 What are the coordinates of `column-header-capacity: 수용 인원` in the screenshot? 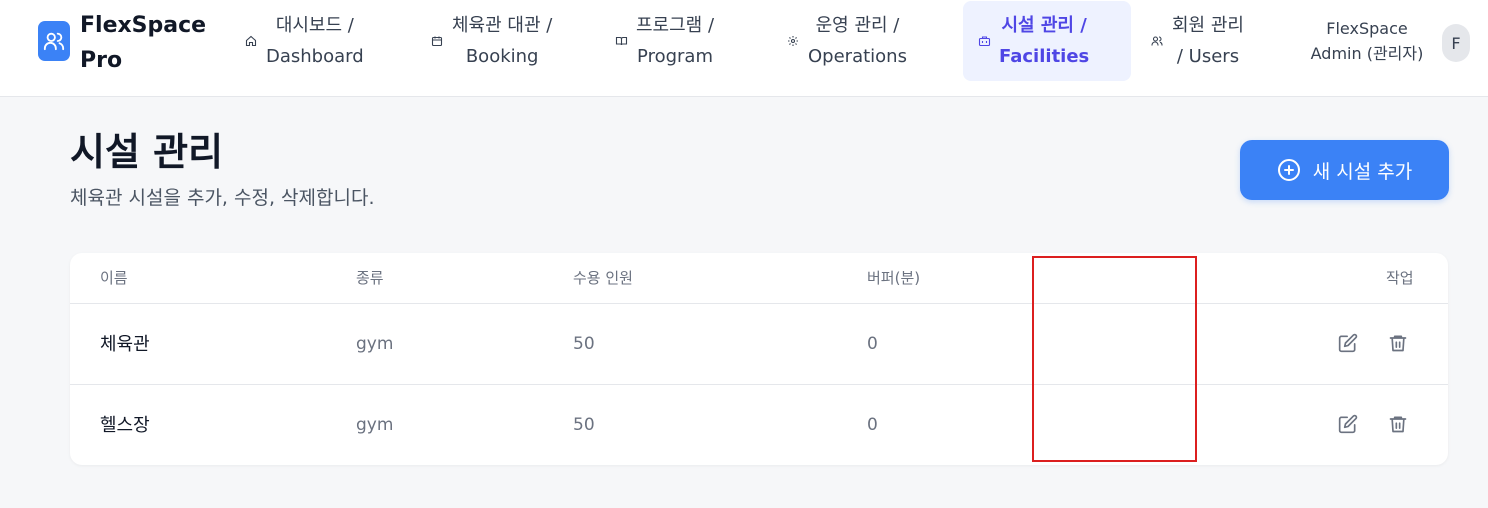 It's located at (603, 278).